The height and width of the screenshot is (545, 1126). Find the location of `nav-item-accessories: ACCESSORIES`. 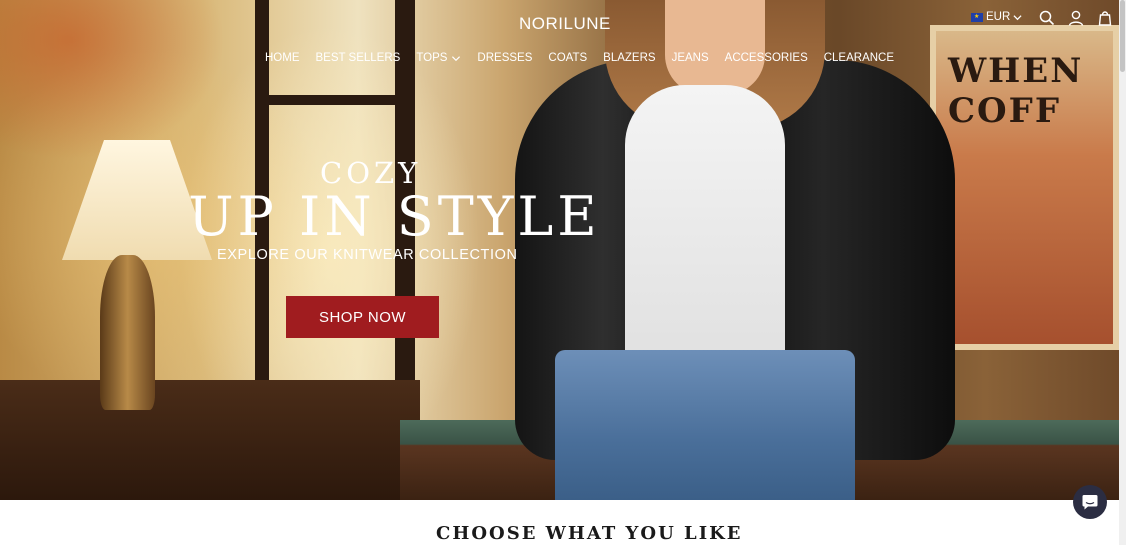

nav-item-accessories: ACCESSORIES is located at coordinates (766, 58).